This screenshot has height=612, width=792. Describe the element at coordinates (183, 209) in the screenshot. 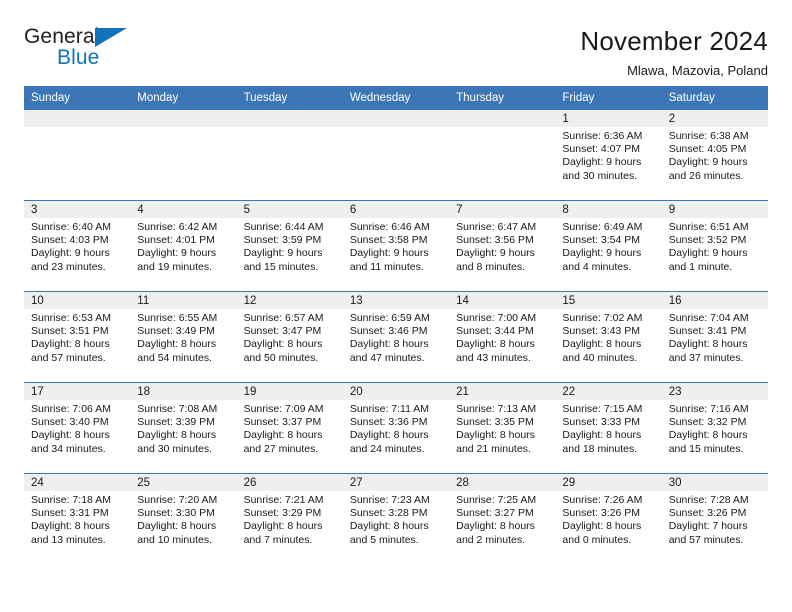

I see `day-number: 4` at that location.